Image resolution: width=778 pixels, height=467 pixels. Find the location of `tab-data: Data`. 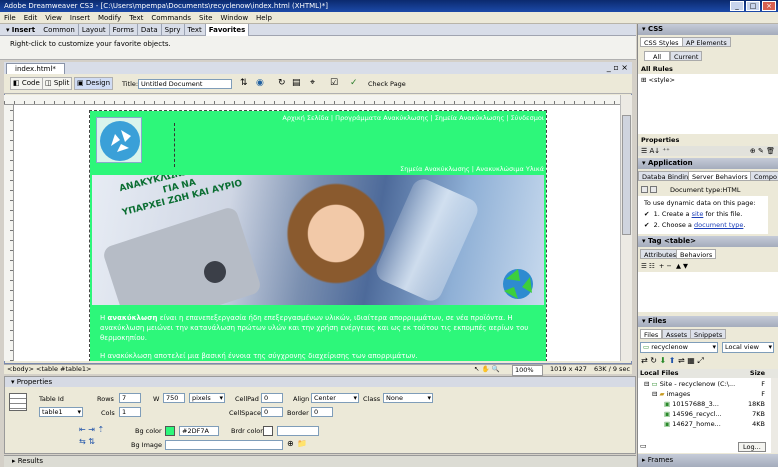

tab-data: Data is located at coordinates (150, 30).